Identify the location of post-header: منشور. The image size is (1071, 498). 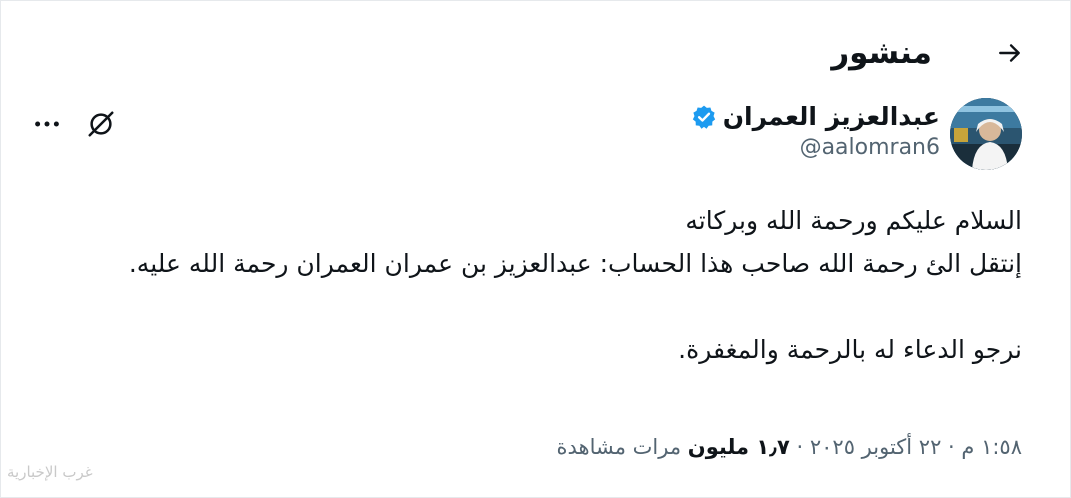
(535, 53).